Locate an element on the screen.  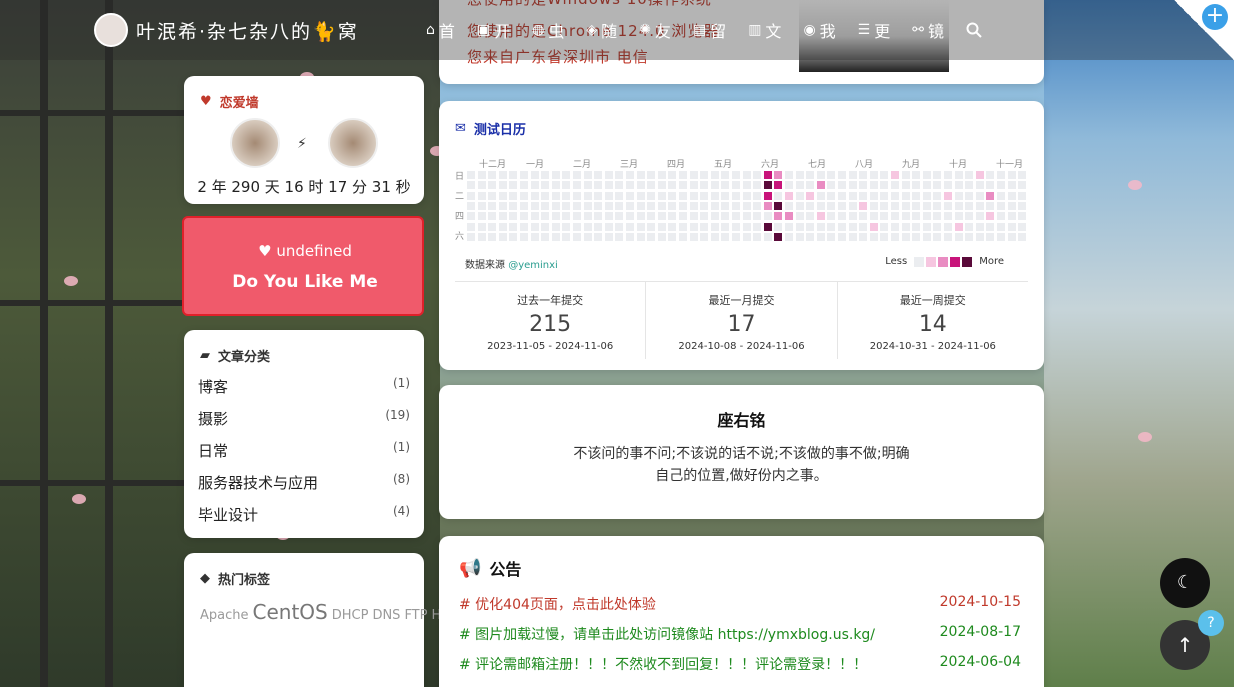
category-count: (19) is located at coordinates (397, 415).